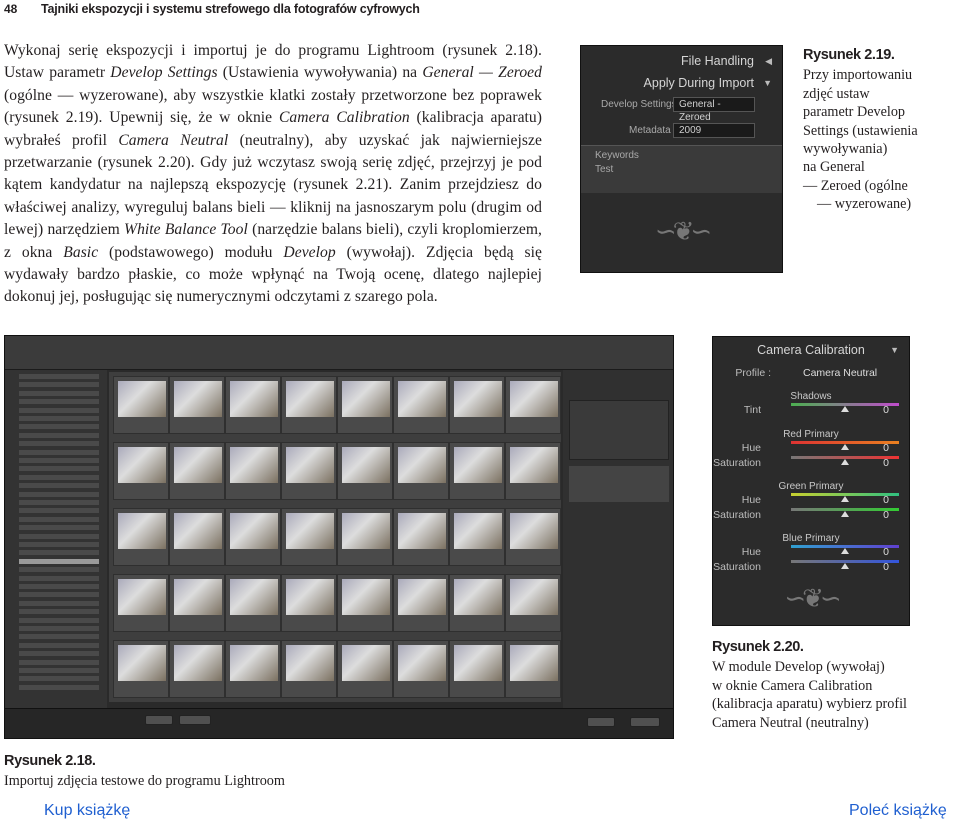 Image resolution: width=960 pixels, height=824 pixels. Describe the element at coordinates (898, 811) in the screenshot. I see `recommend-book-link: Poleć książkę` at that location.